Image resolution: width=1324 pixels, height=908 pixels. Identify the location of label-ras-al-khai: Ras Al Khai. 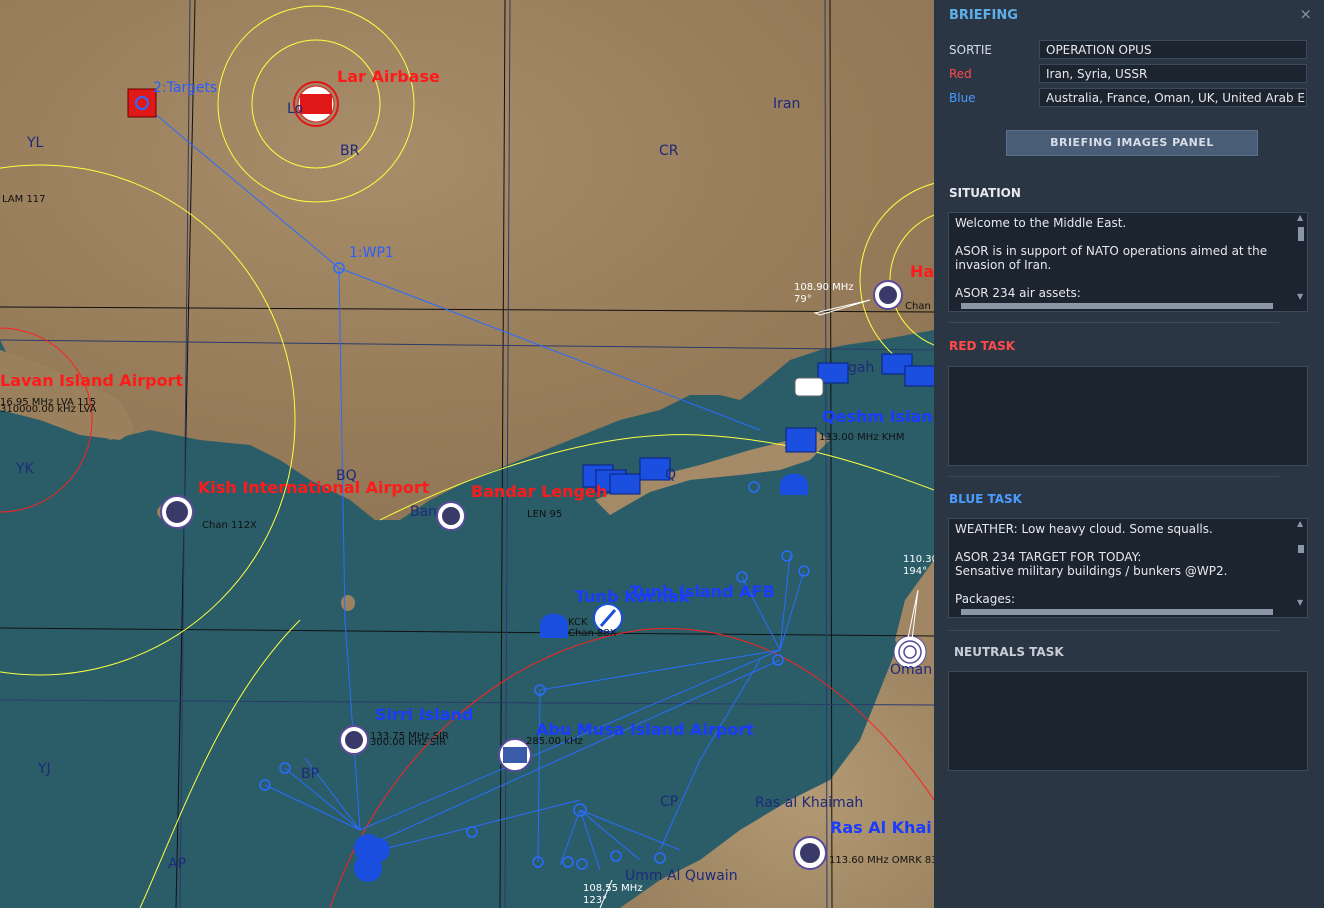
(881, 827).